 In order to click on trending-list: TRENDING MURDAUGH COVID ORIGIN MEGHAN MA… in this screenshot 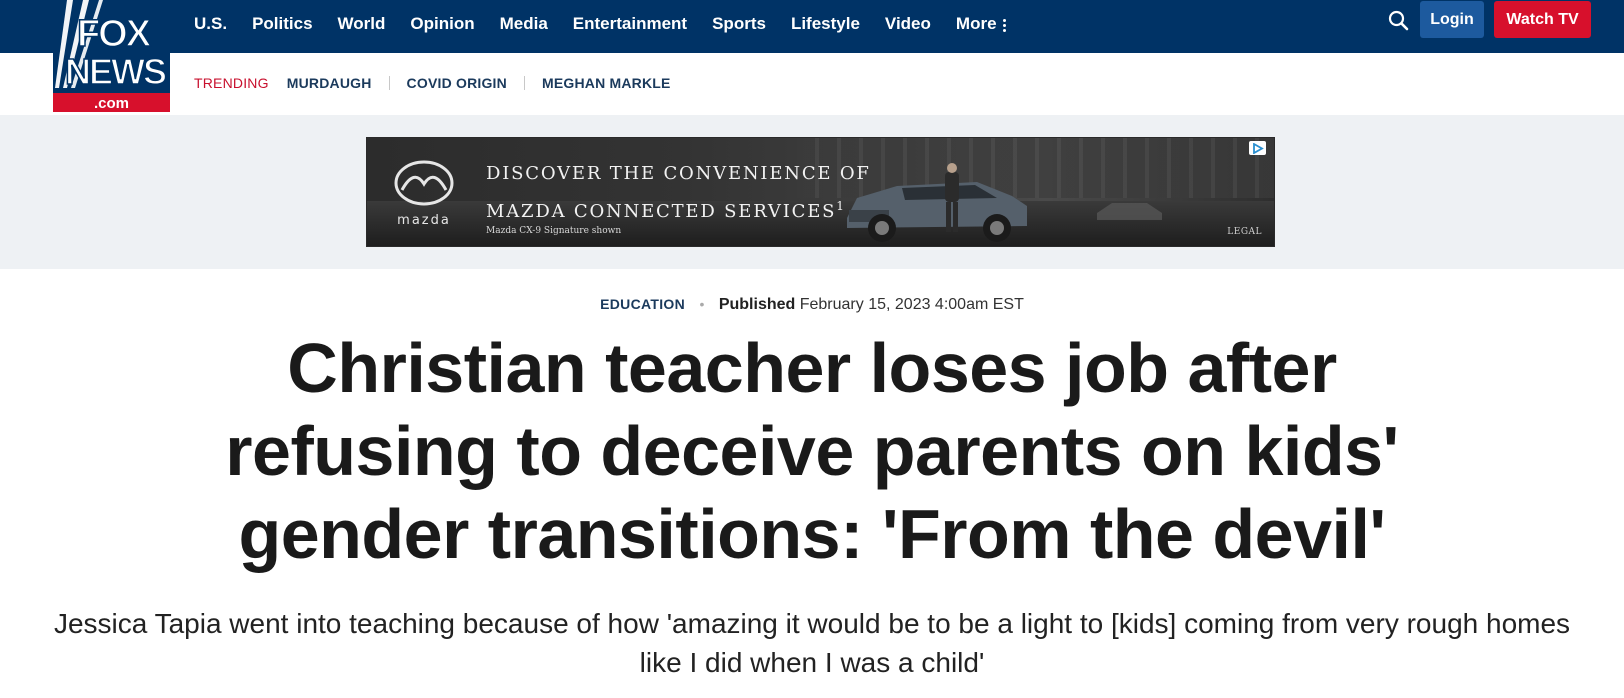, I will do `click(432, 83)`.